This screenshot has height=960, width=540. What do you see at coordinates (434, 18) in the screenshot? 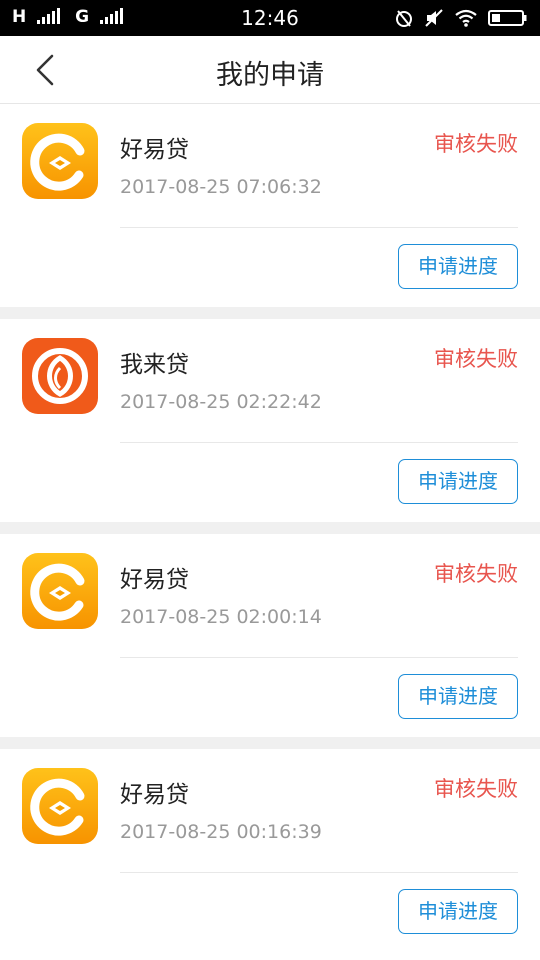
I see `mute-icon` at bounding box center [434, 18].